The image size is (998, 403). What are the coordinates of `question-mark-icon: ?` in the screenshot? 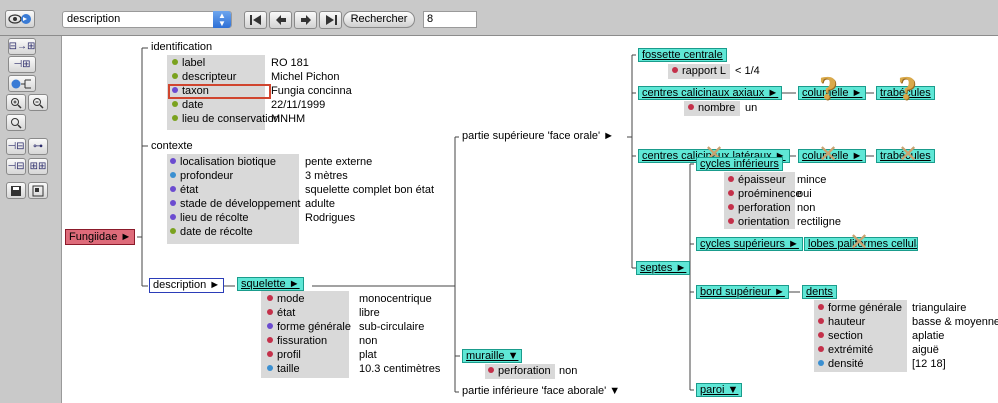 It's located at (907, 89).